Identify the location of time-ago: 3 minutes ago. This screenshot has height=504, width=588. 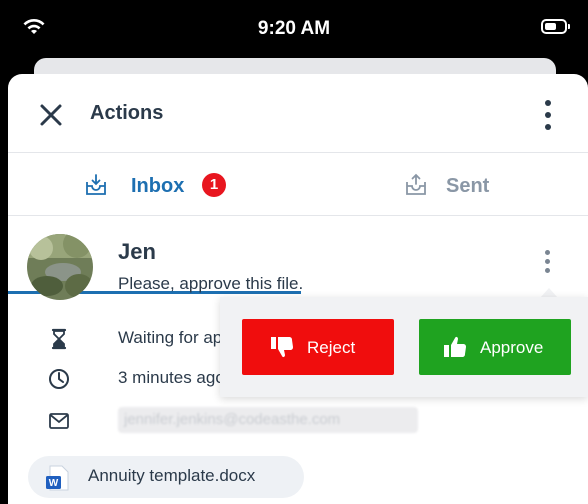
(171, 377).